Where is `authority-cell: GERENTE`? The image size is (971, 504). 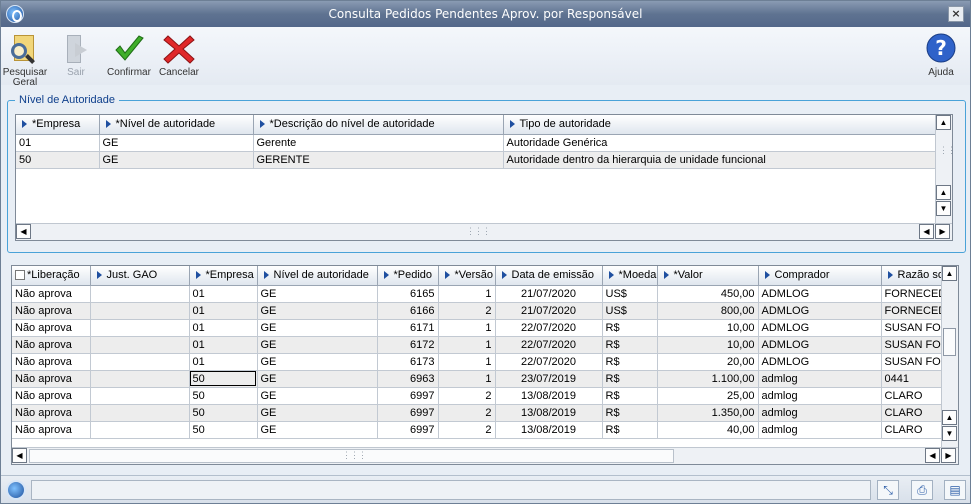 authority-cell: GERENTE is located at coordinates (378, 160).